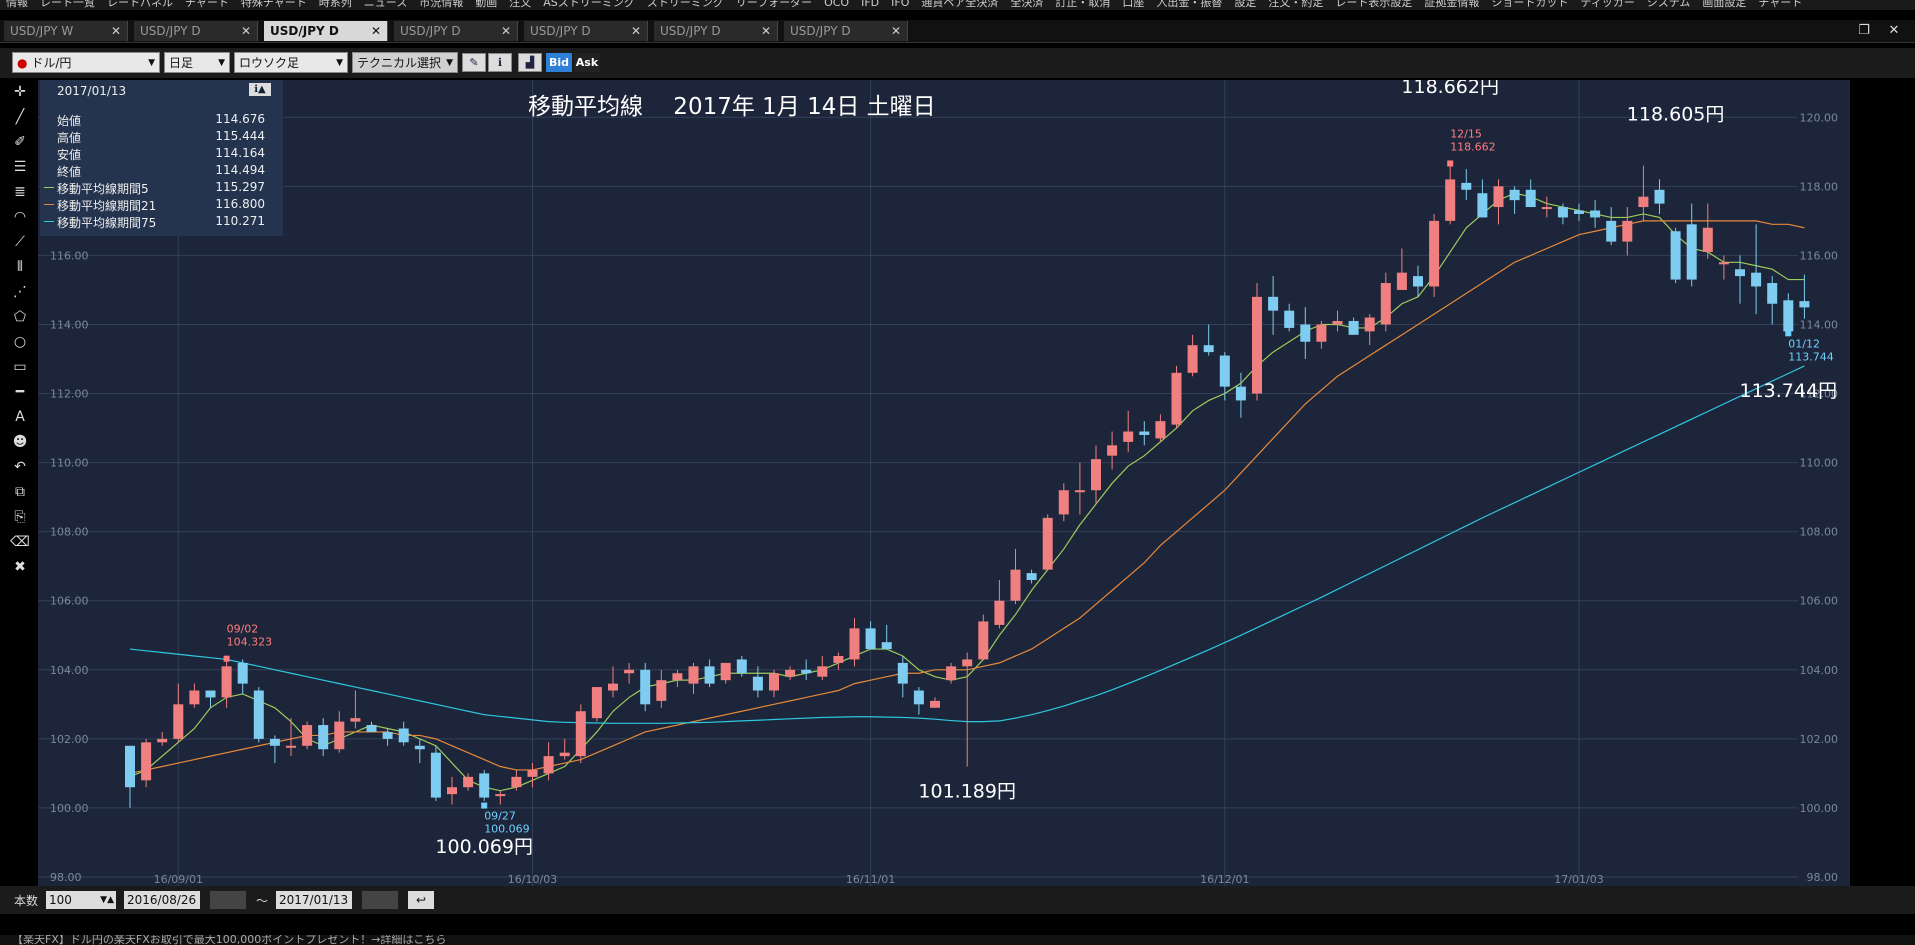  Describe the element at coordinates (1864, 30) in the screenshot. I see `restore-window-icon: ❐` at that location.